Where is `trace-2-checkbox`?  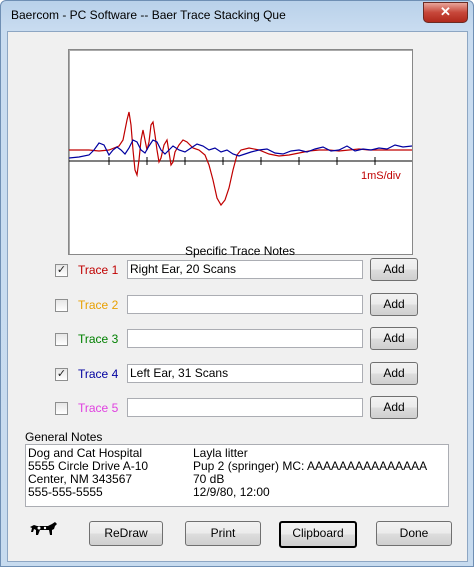
trace-2-checkbox is located at coordinates (61, 305).